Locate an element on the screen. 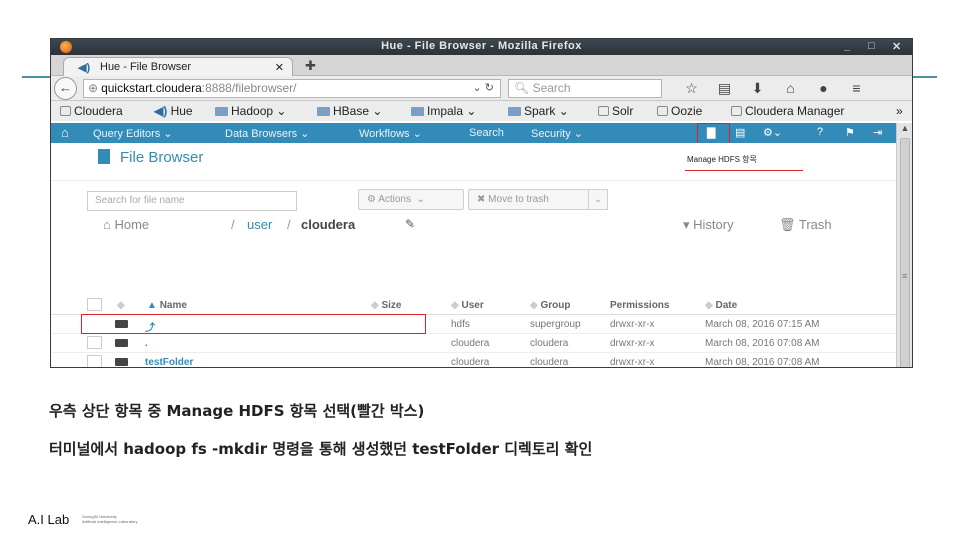 Image resolution: width=960 pixels, height=540 pixels. bookmark-label: Hue is located at coordinates (181, 111).